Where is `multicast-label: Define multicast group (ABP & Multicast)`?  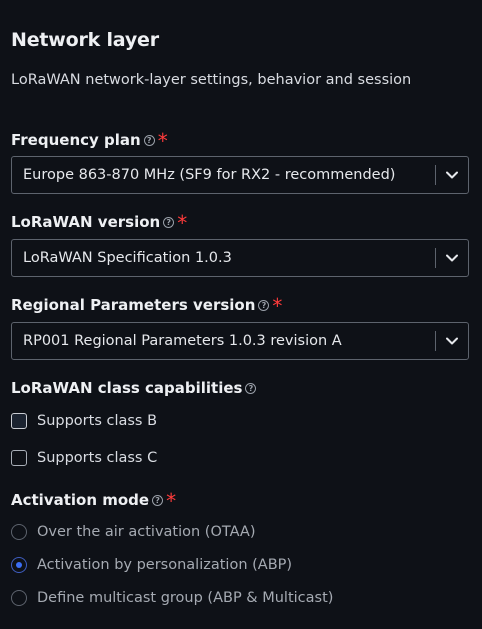 multicast-label: Define multicast group (ABP & Multicast) is located at coordinates (185, 598).